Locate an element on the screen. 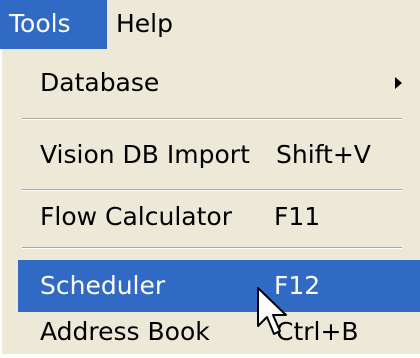 The height and width of the screenshot is (358, 420). menu-bar: Tools Help is located at coordinates (210, 24).